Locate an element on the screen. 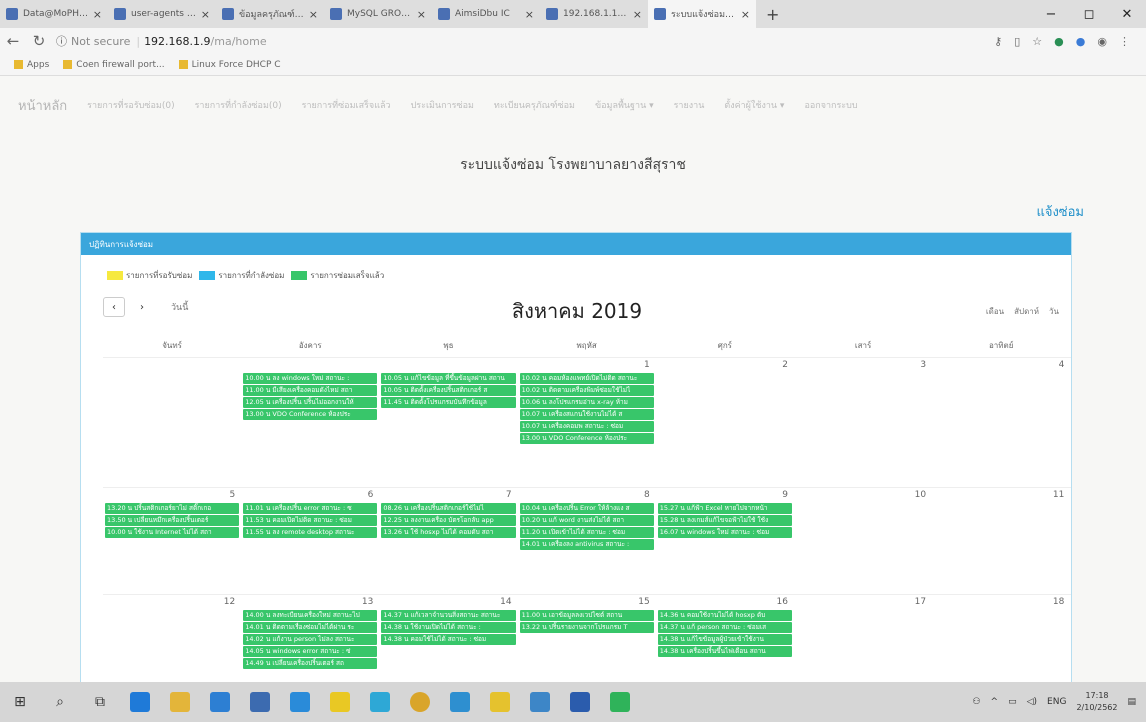 The height and width of the screenshot is (722, 1146). new-tab-button: + is located at coordinates (772, 14).